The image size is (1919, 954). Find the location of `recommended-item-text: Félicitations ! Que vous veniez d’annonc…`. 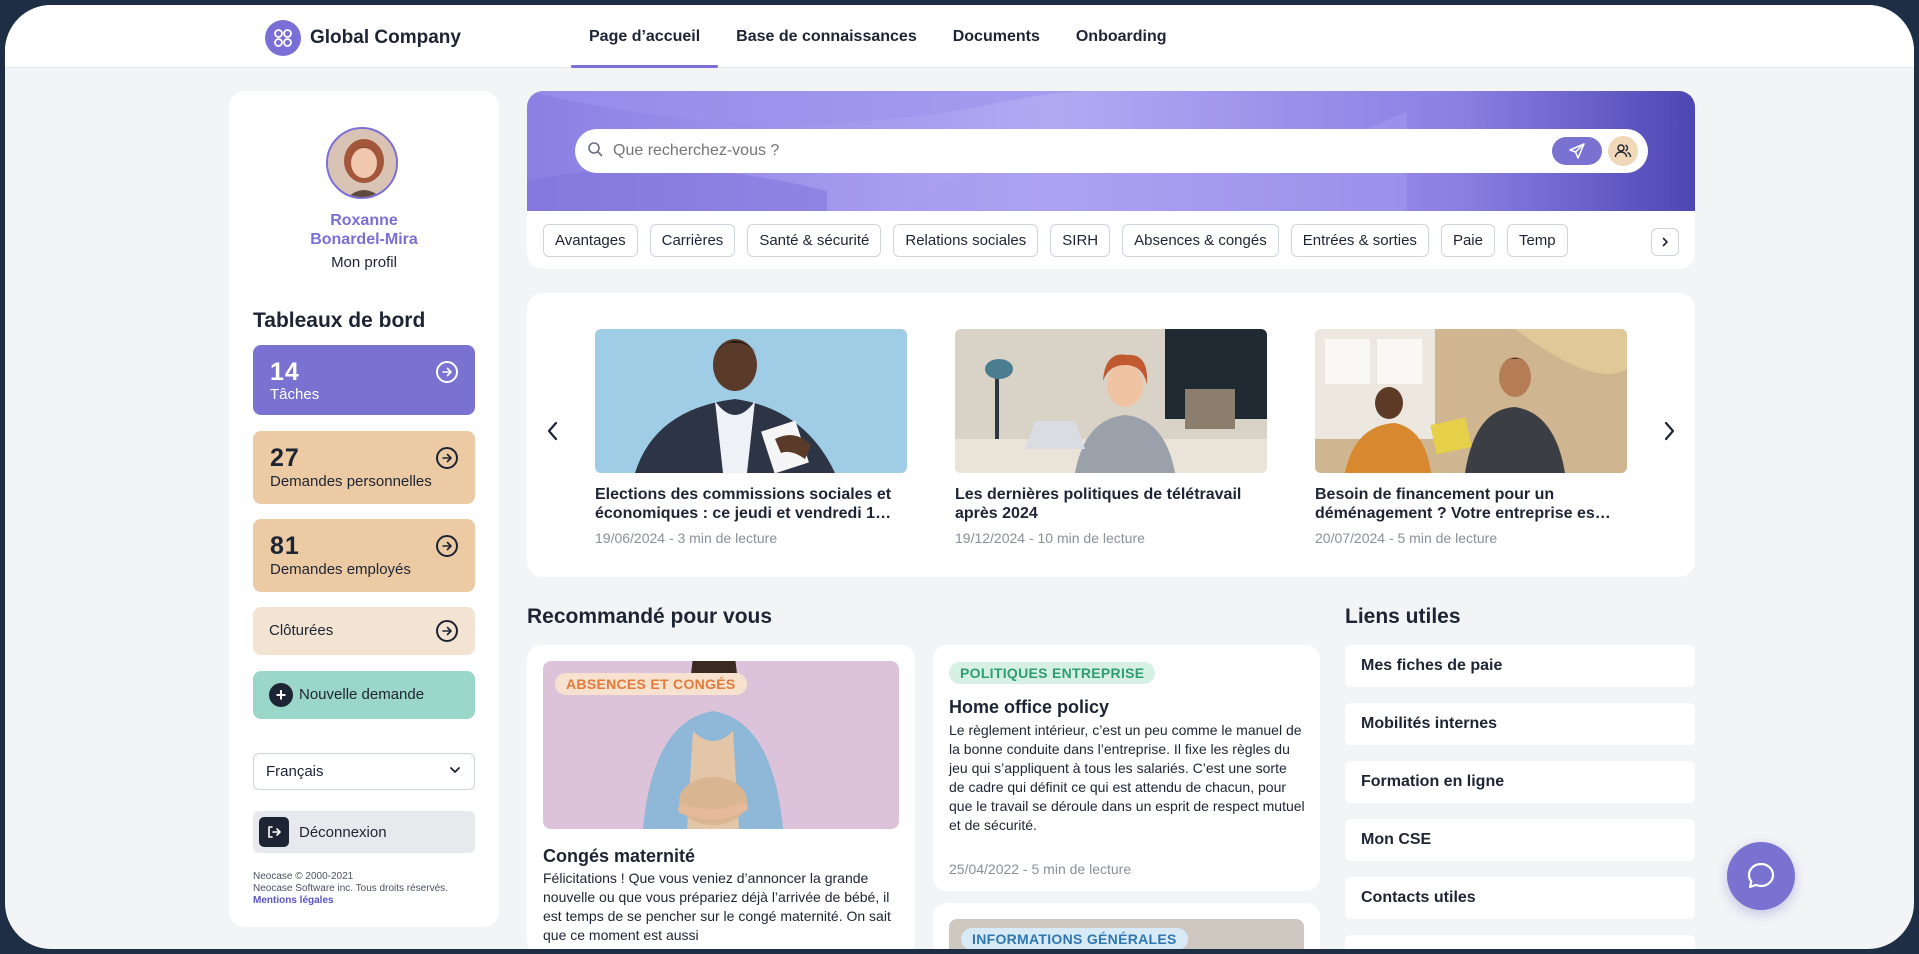

recommended-item-text: Félicitations ! Que vous veniez d’annonc… is located at coordinates (717, 906).